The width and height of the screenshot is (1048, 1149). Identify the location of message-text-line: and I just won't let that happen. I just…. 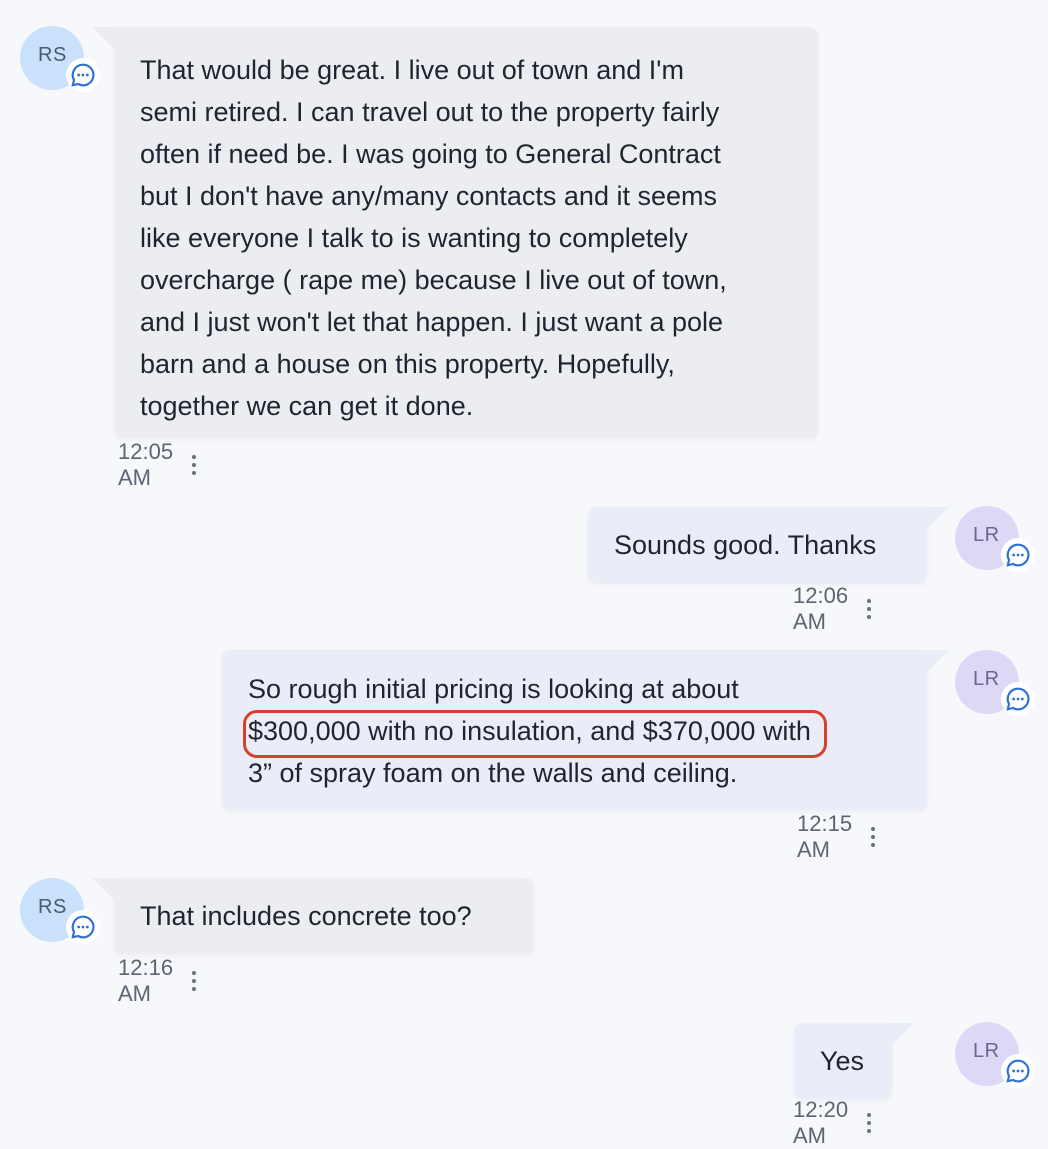
(432, 322).